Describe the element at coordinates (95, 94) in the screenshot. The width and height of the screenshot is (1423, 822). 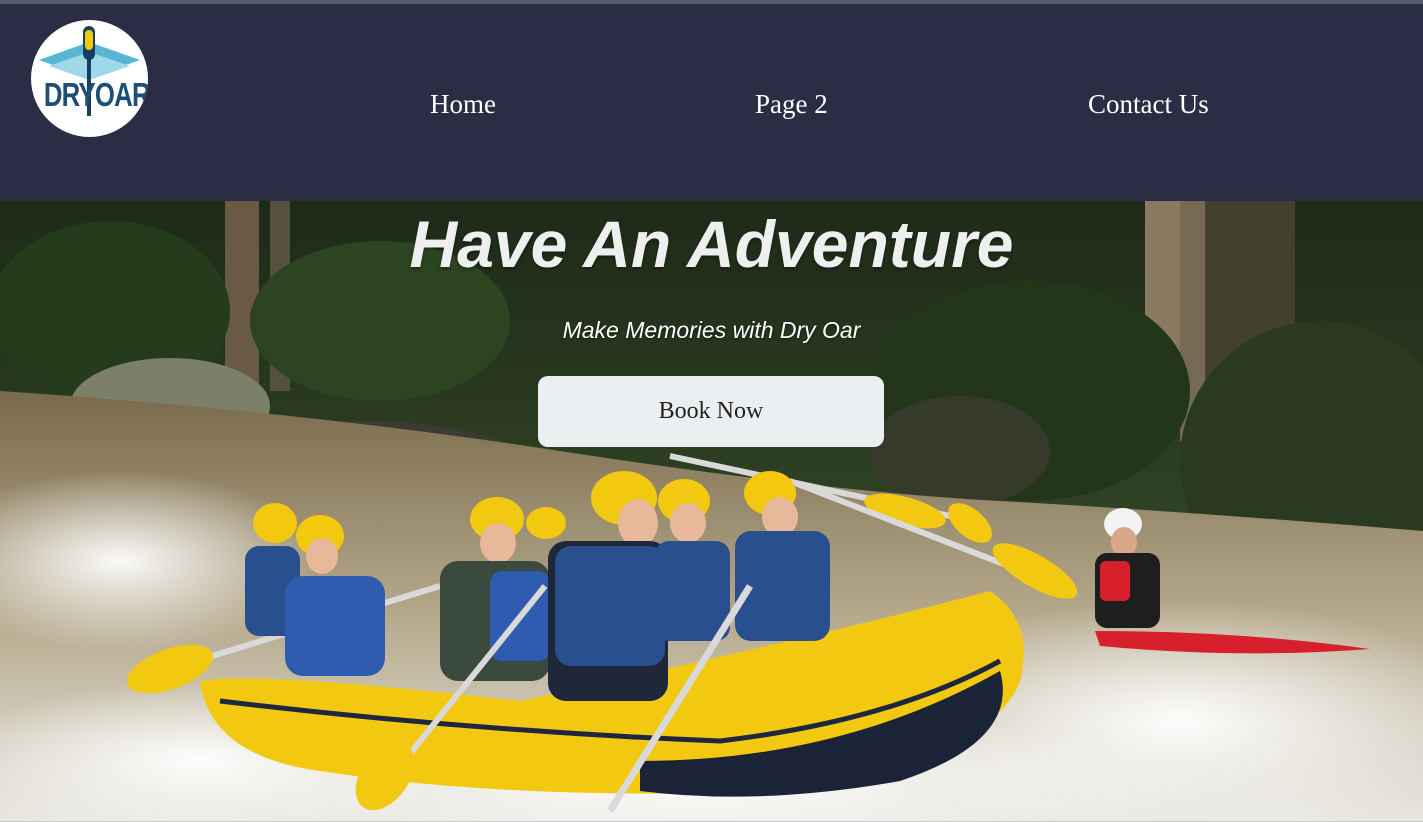
I see `logo-wordmark: DRYOAR` at that location.